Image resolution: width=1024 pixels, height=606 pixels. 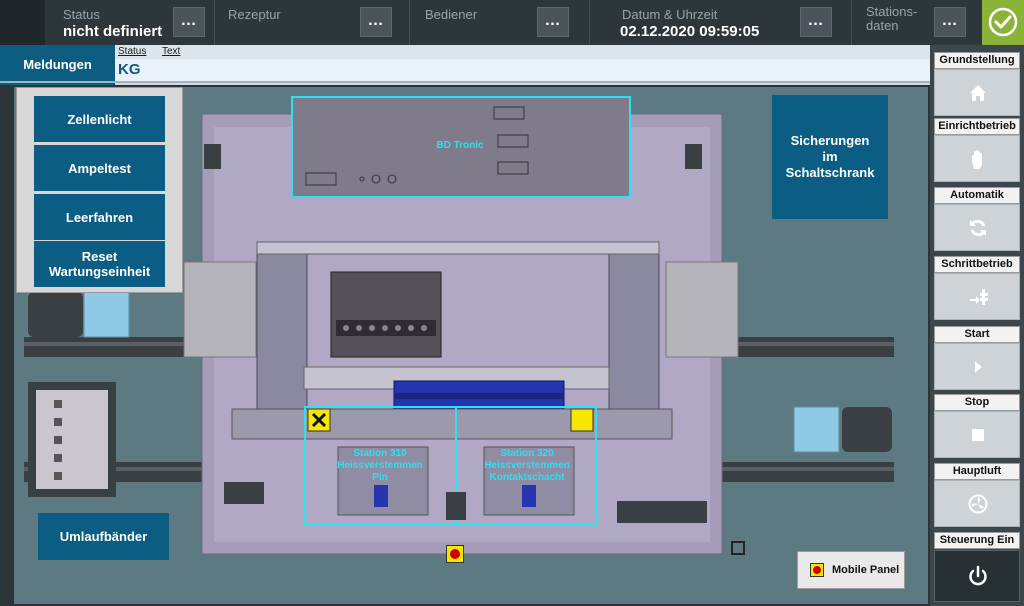 I want to click on stop-button, so click(x=977, y=434).